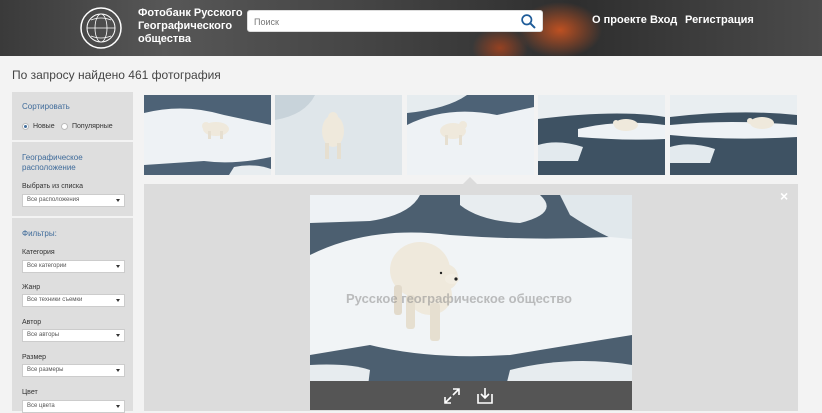 Image resolution: width=822 pixels, height=413 pixels. Describe the element at coordinates (53, 186) in the screenshot. I see `geo-label: Выбрать из списка` at that location.